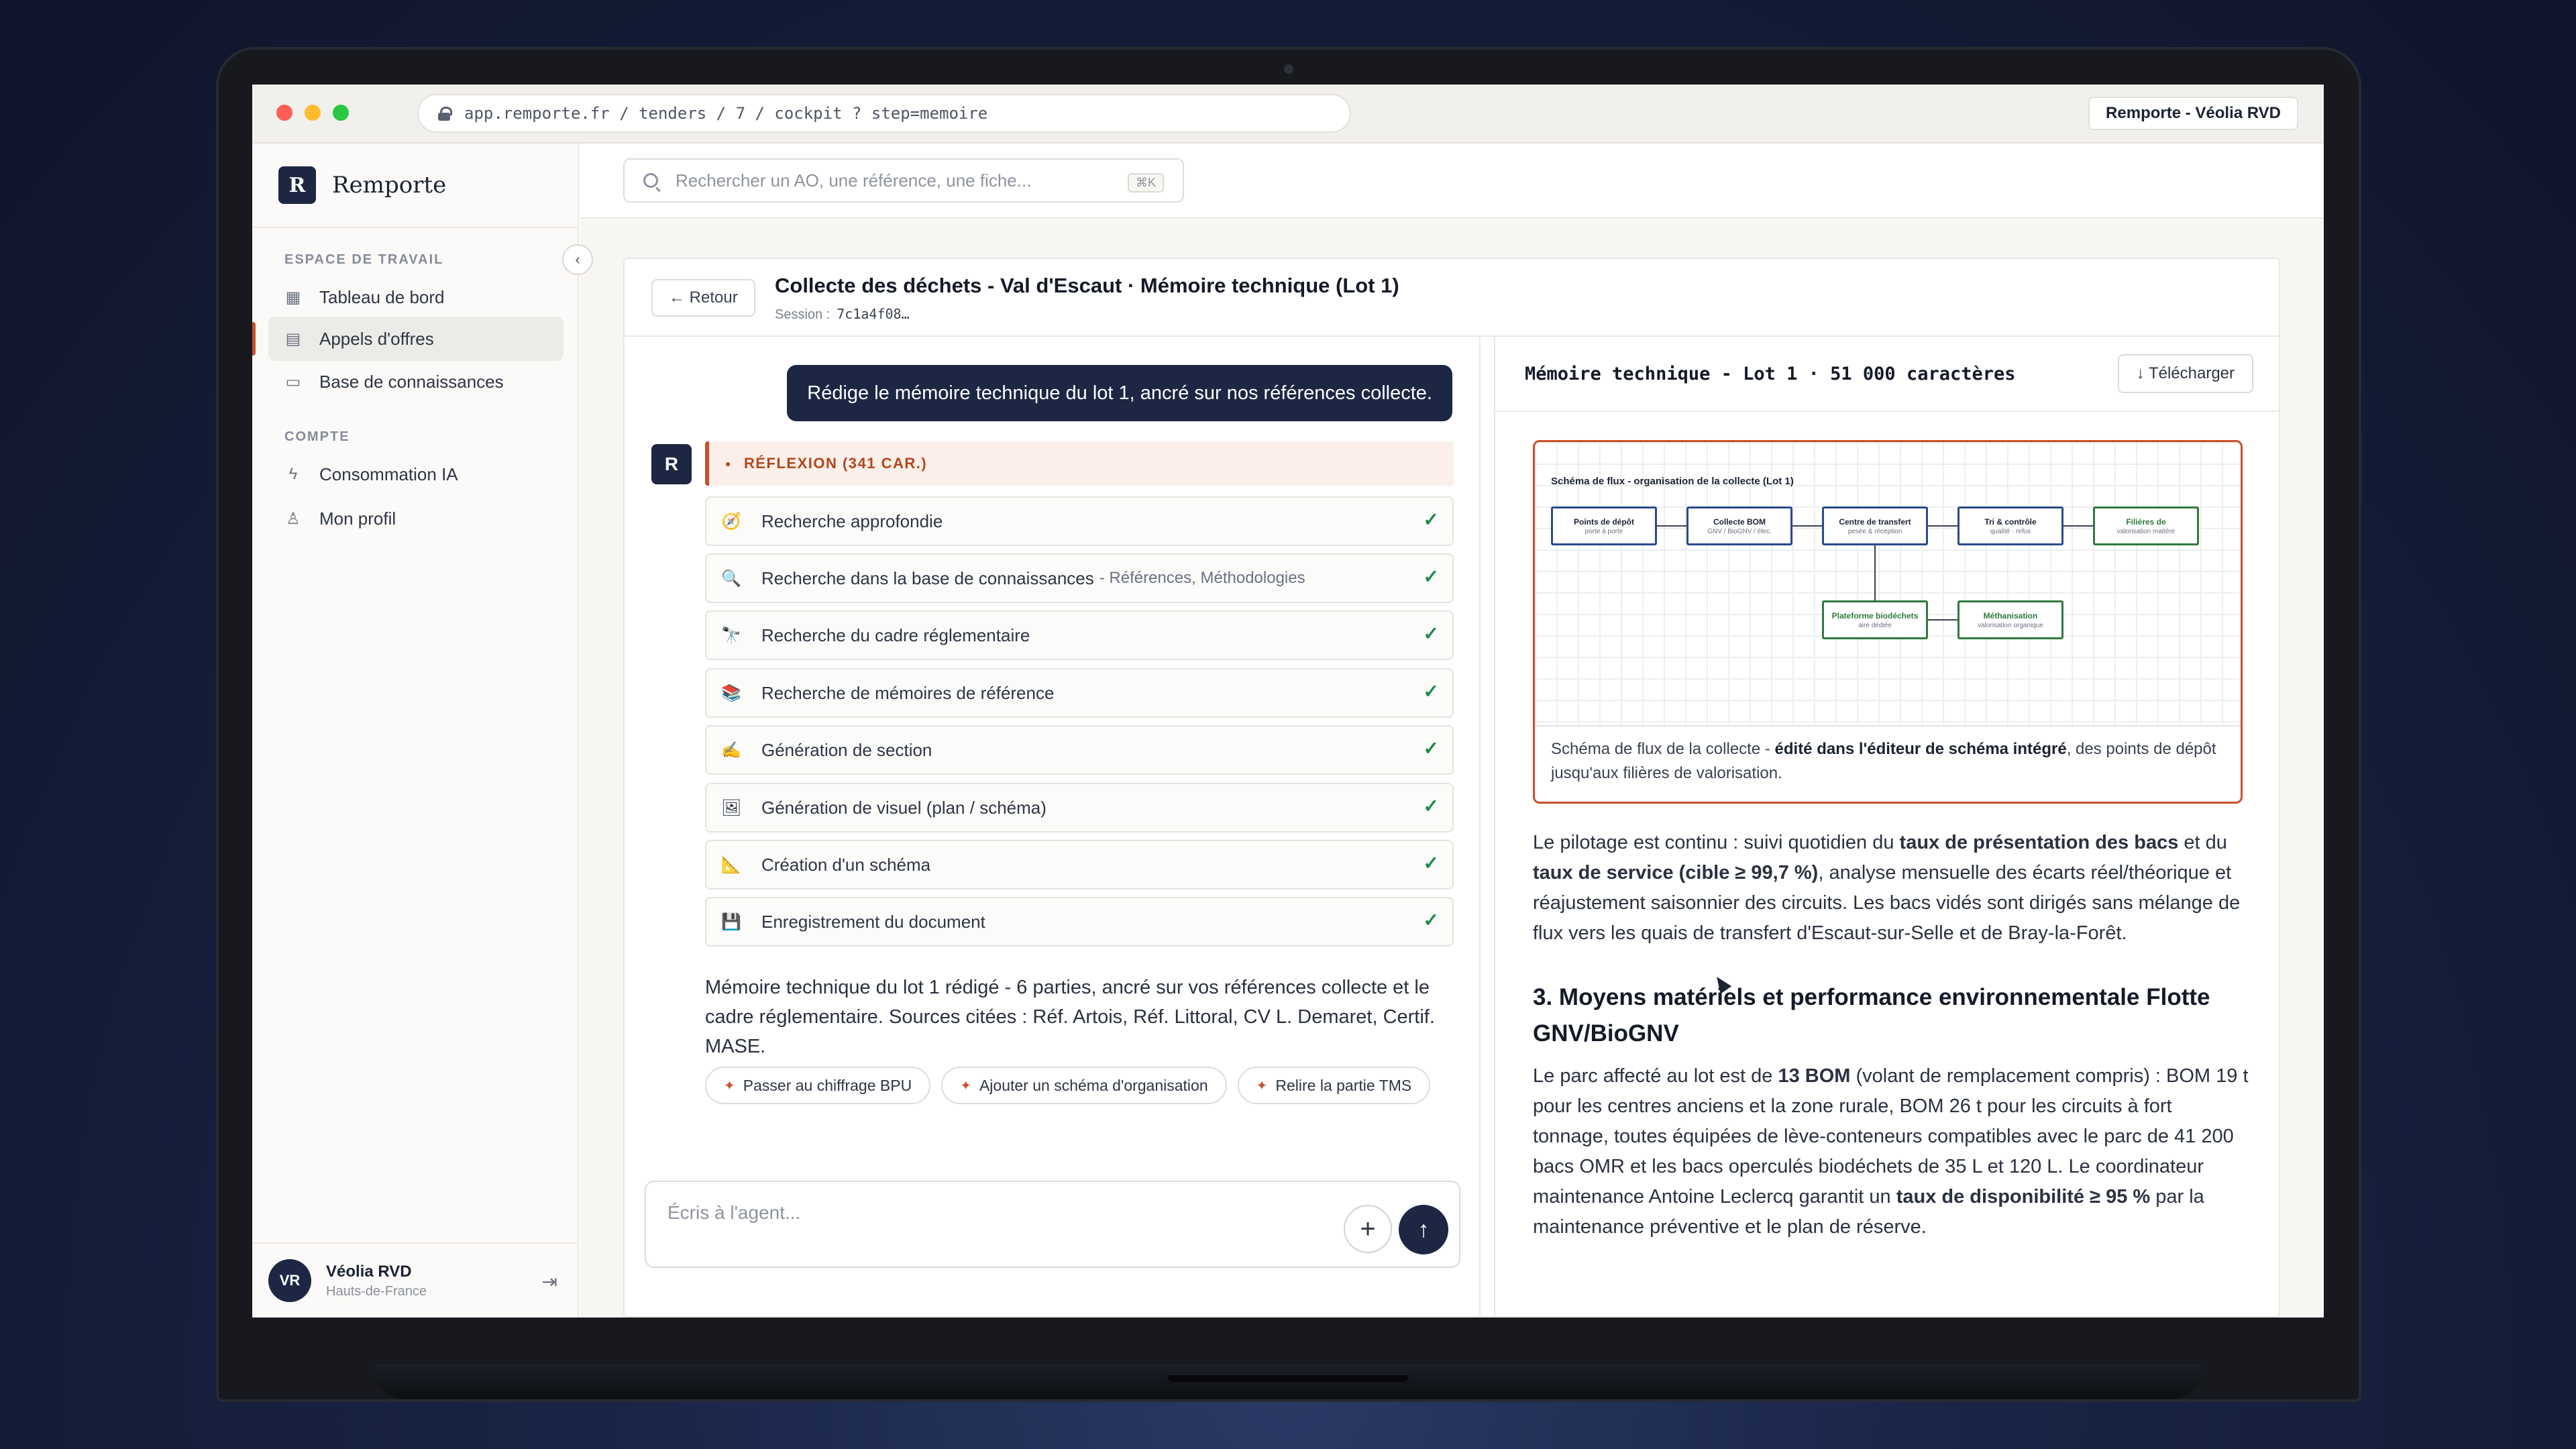 The image size is (2576, 1449). I want to click on node-sorting: Tri & contrôle qualité · refus, so click(2010, 525).